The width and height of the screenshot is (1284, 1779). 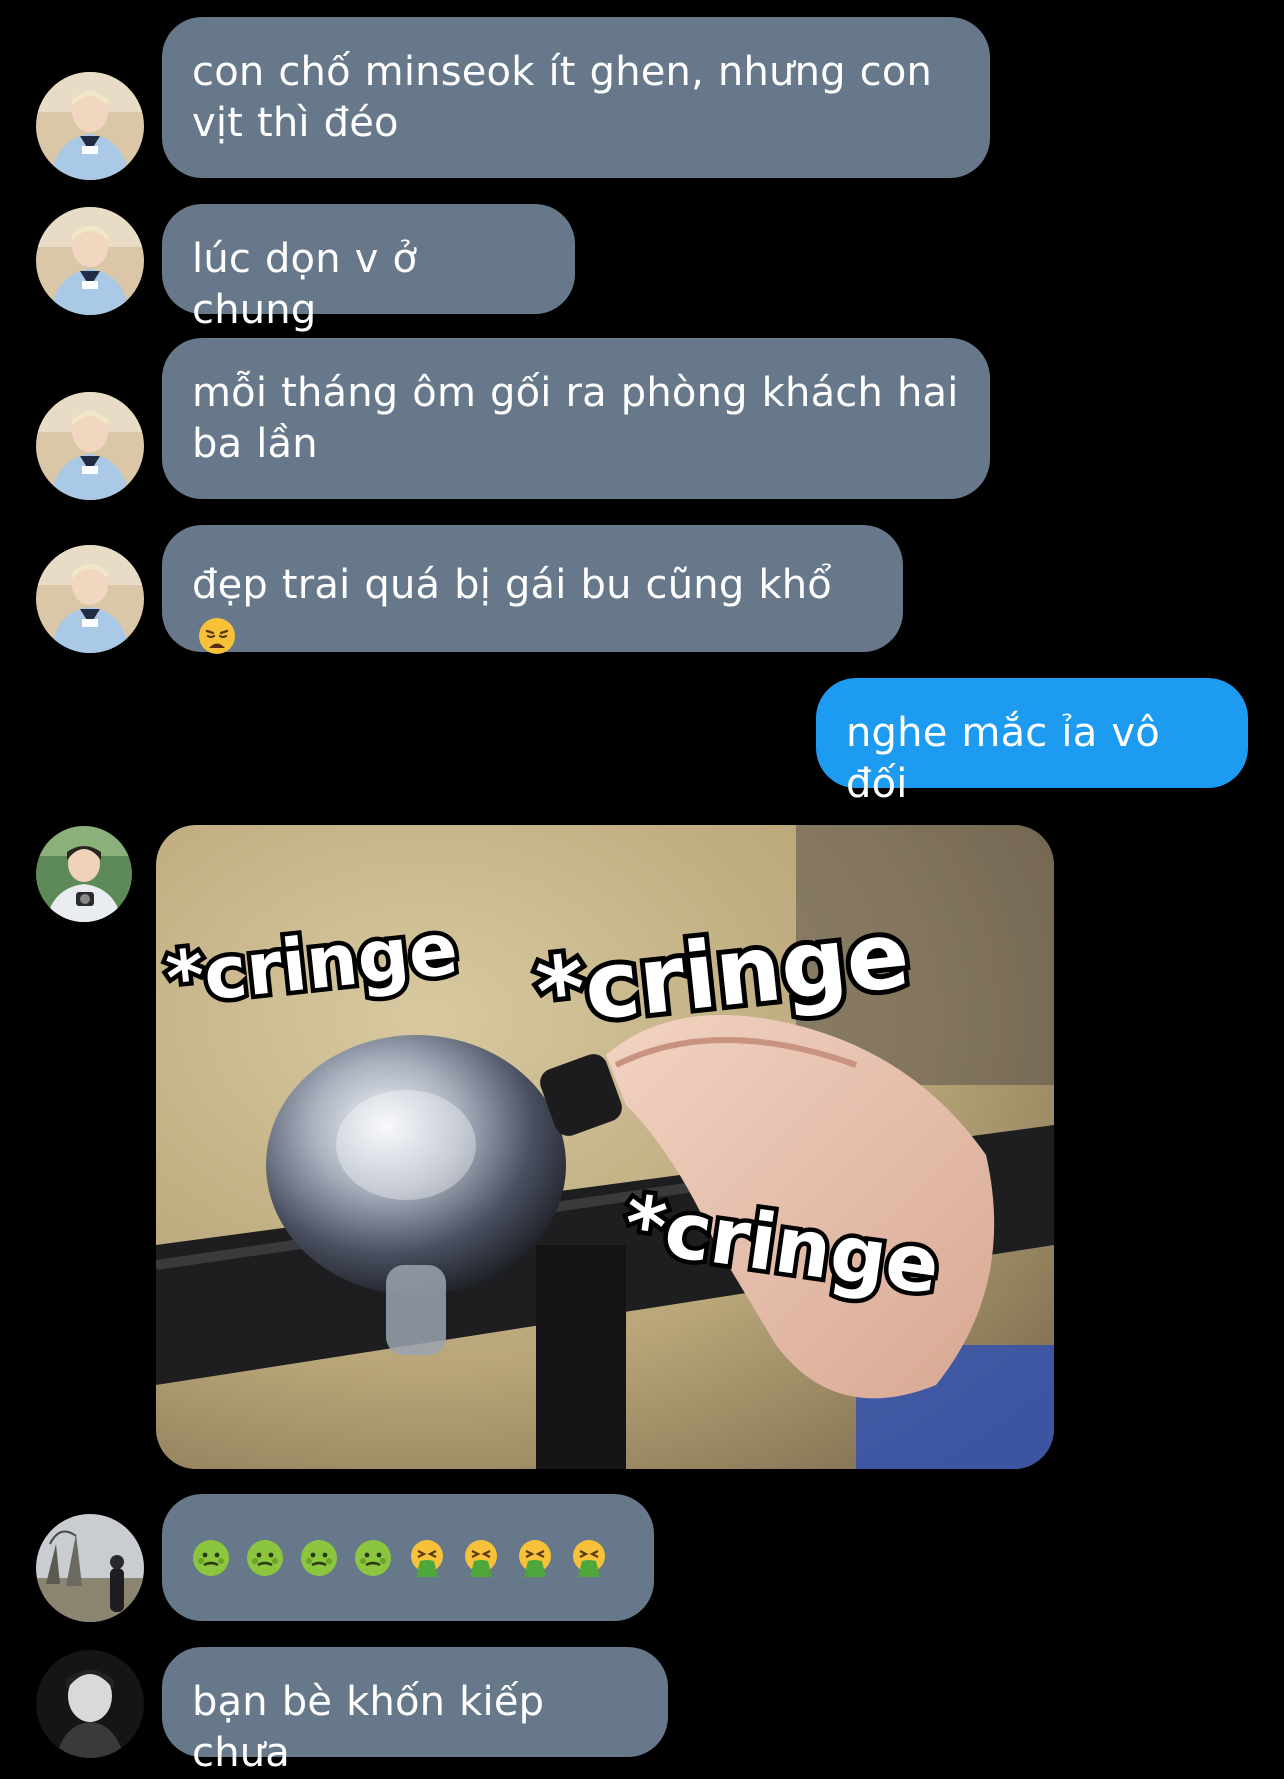 I want to click on incoming-message-bubble: bạn bè khốn kiếp chưa, so click(x=415, y=1711).